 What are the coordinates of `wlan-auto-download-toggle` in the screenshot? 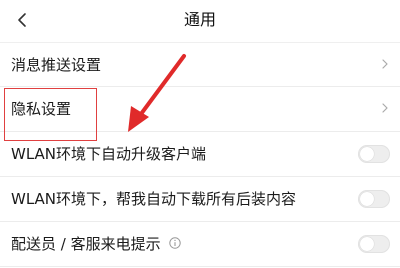 It's located at (374, 199).